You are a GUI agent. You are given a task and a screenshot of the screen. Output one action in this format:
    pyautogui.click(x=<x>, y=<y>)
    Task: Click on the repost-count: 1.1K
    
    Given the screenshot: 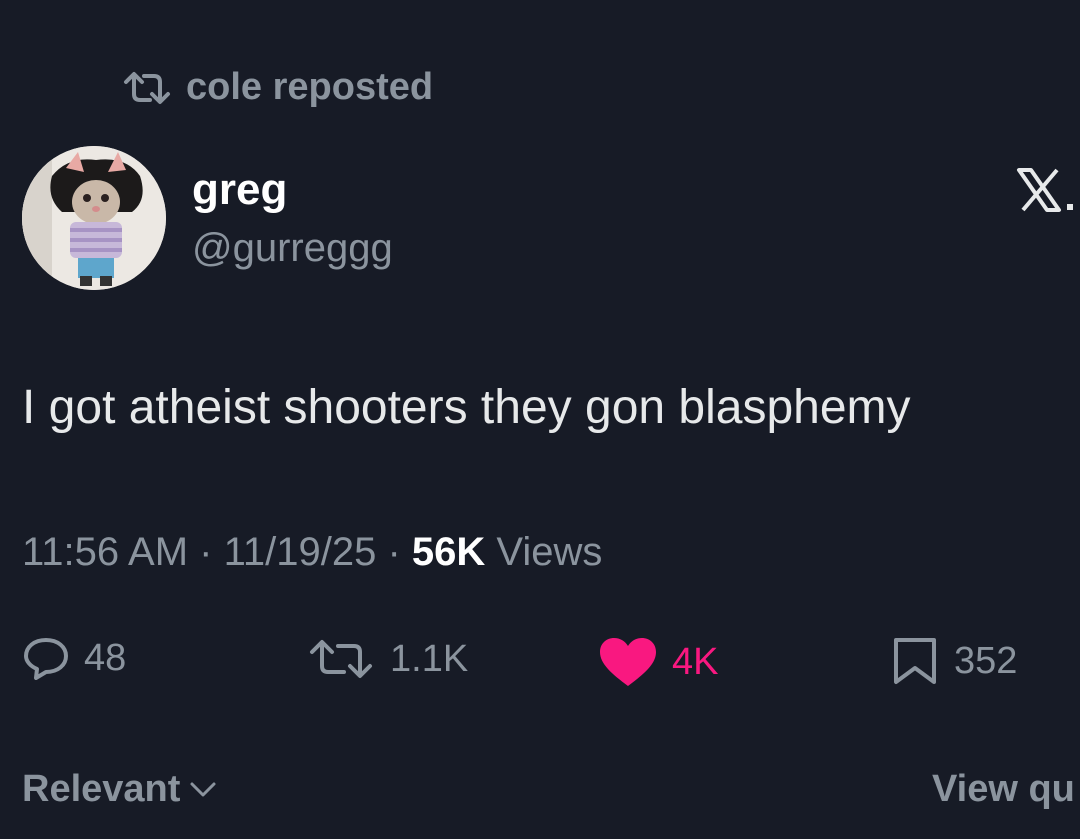 What is the action you would take?
    pyautogui.click(x=429, y=658)
    